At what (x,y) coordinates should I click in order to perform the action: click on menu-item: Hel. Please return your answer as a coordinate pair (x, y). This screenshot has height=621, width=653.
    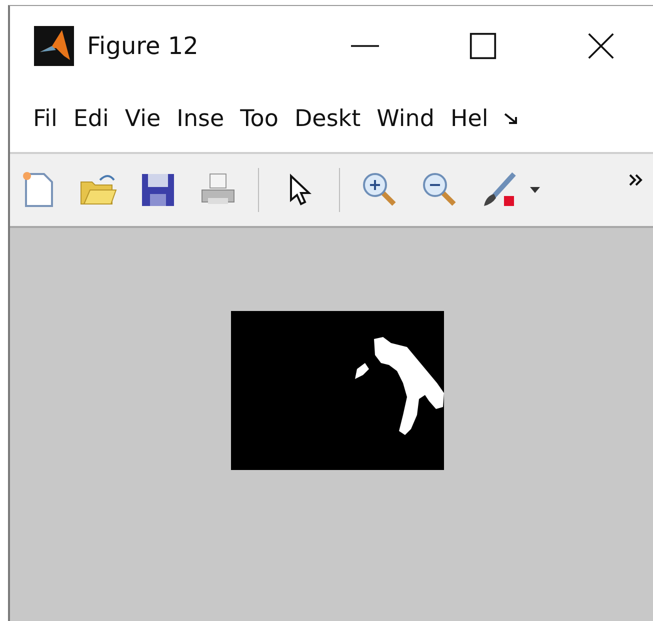
    Looking at the image, I should click on (469, 119).